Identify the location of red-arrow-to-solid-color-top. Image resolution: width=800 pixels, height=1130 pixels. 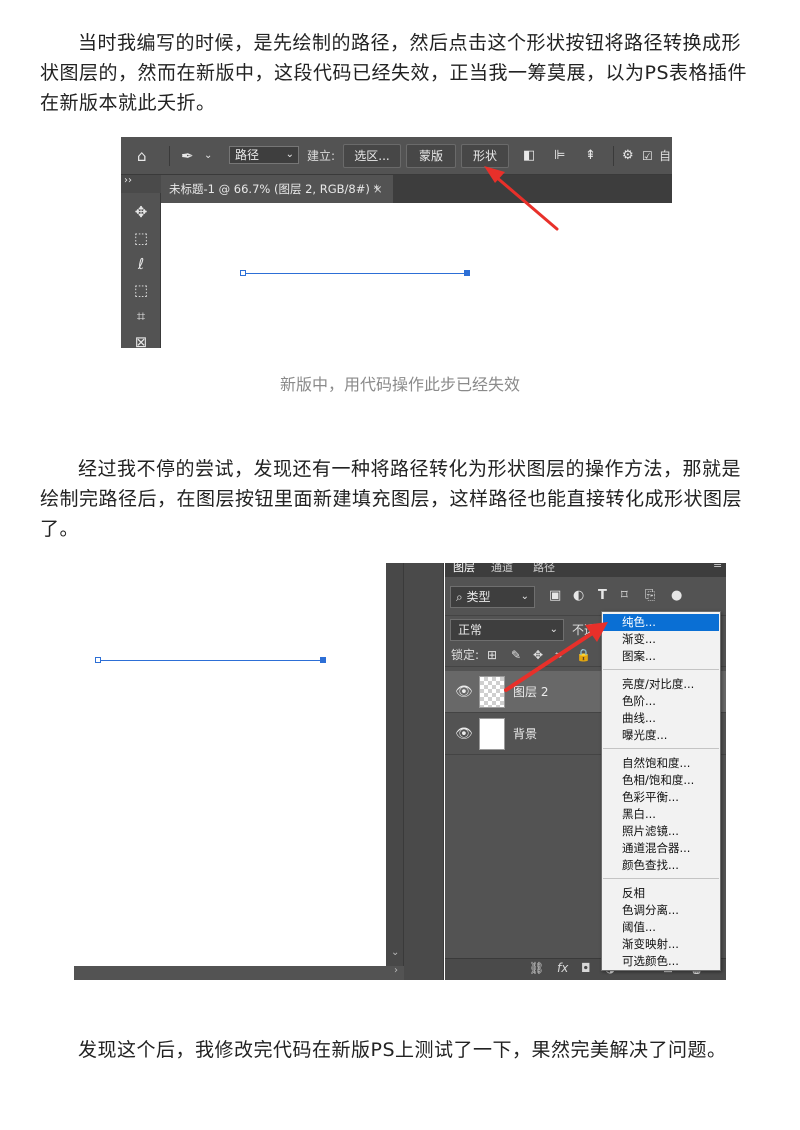
(556, 657).